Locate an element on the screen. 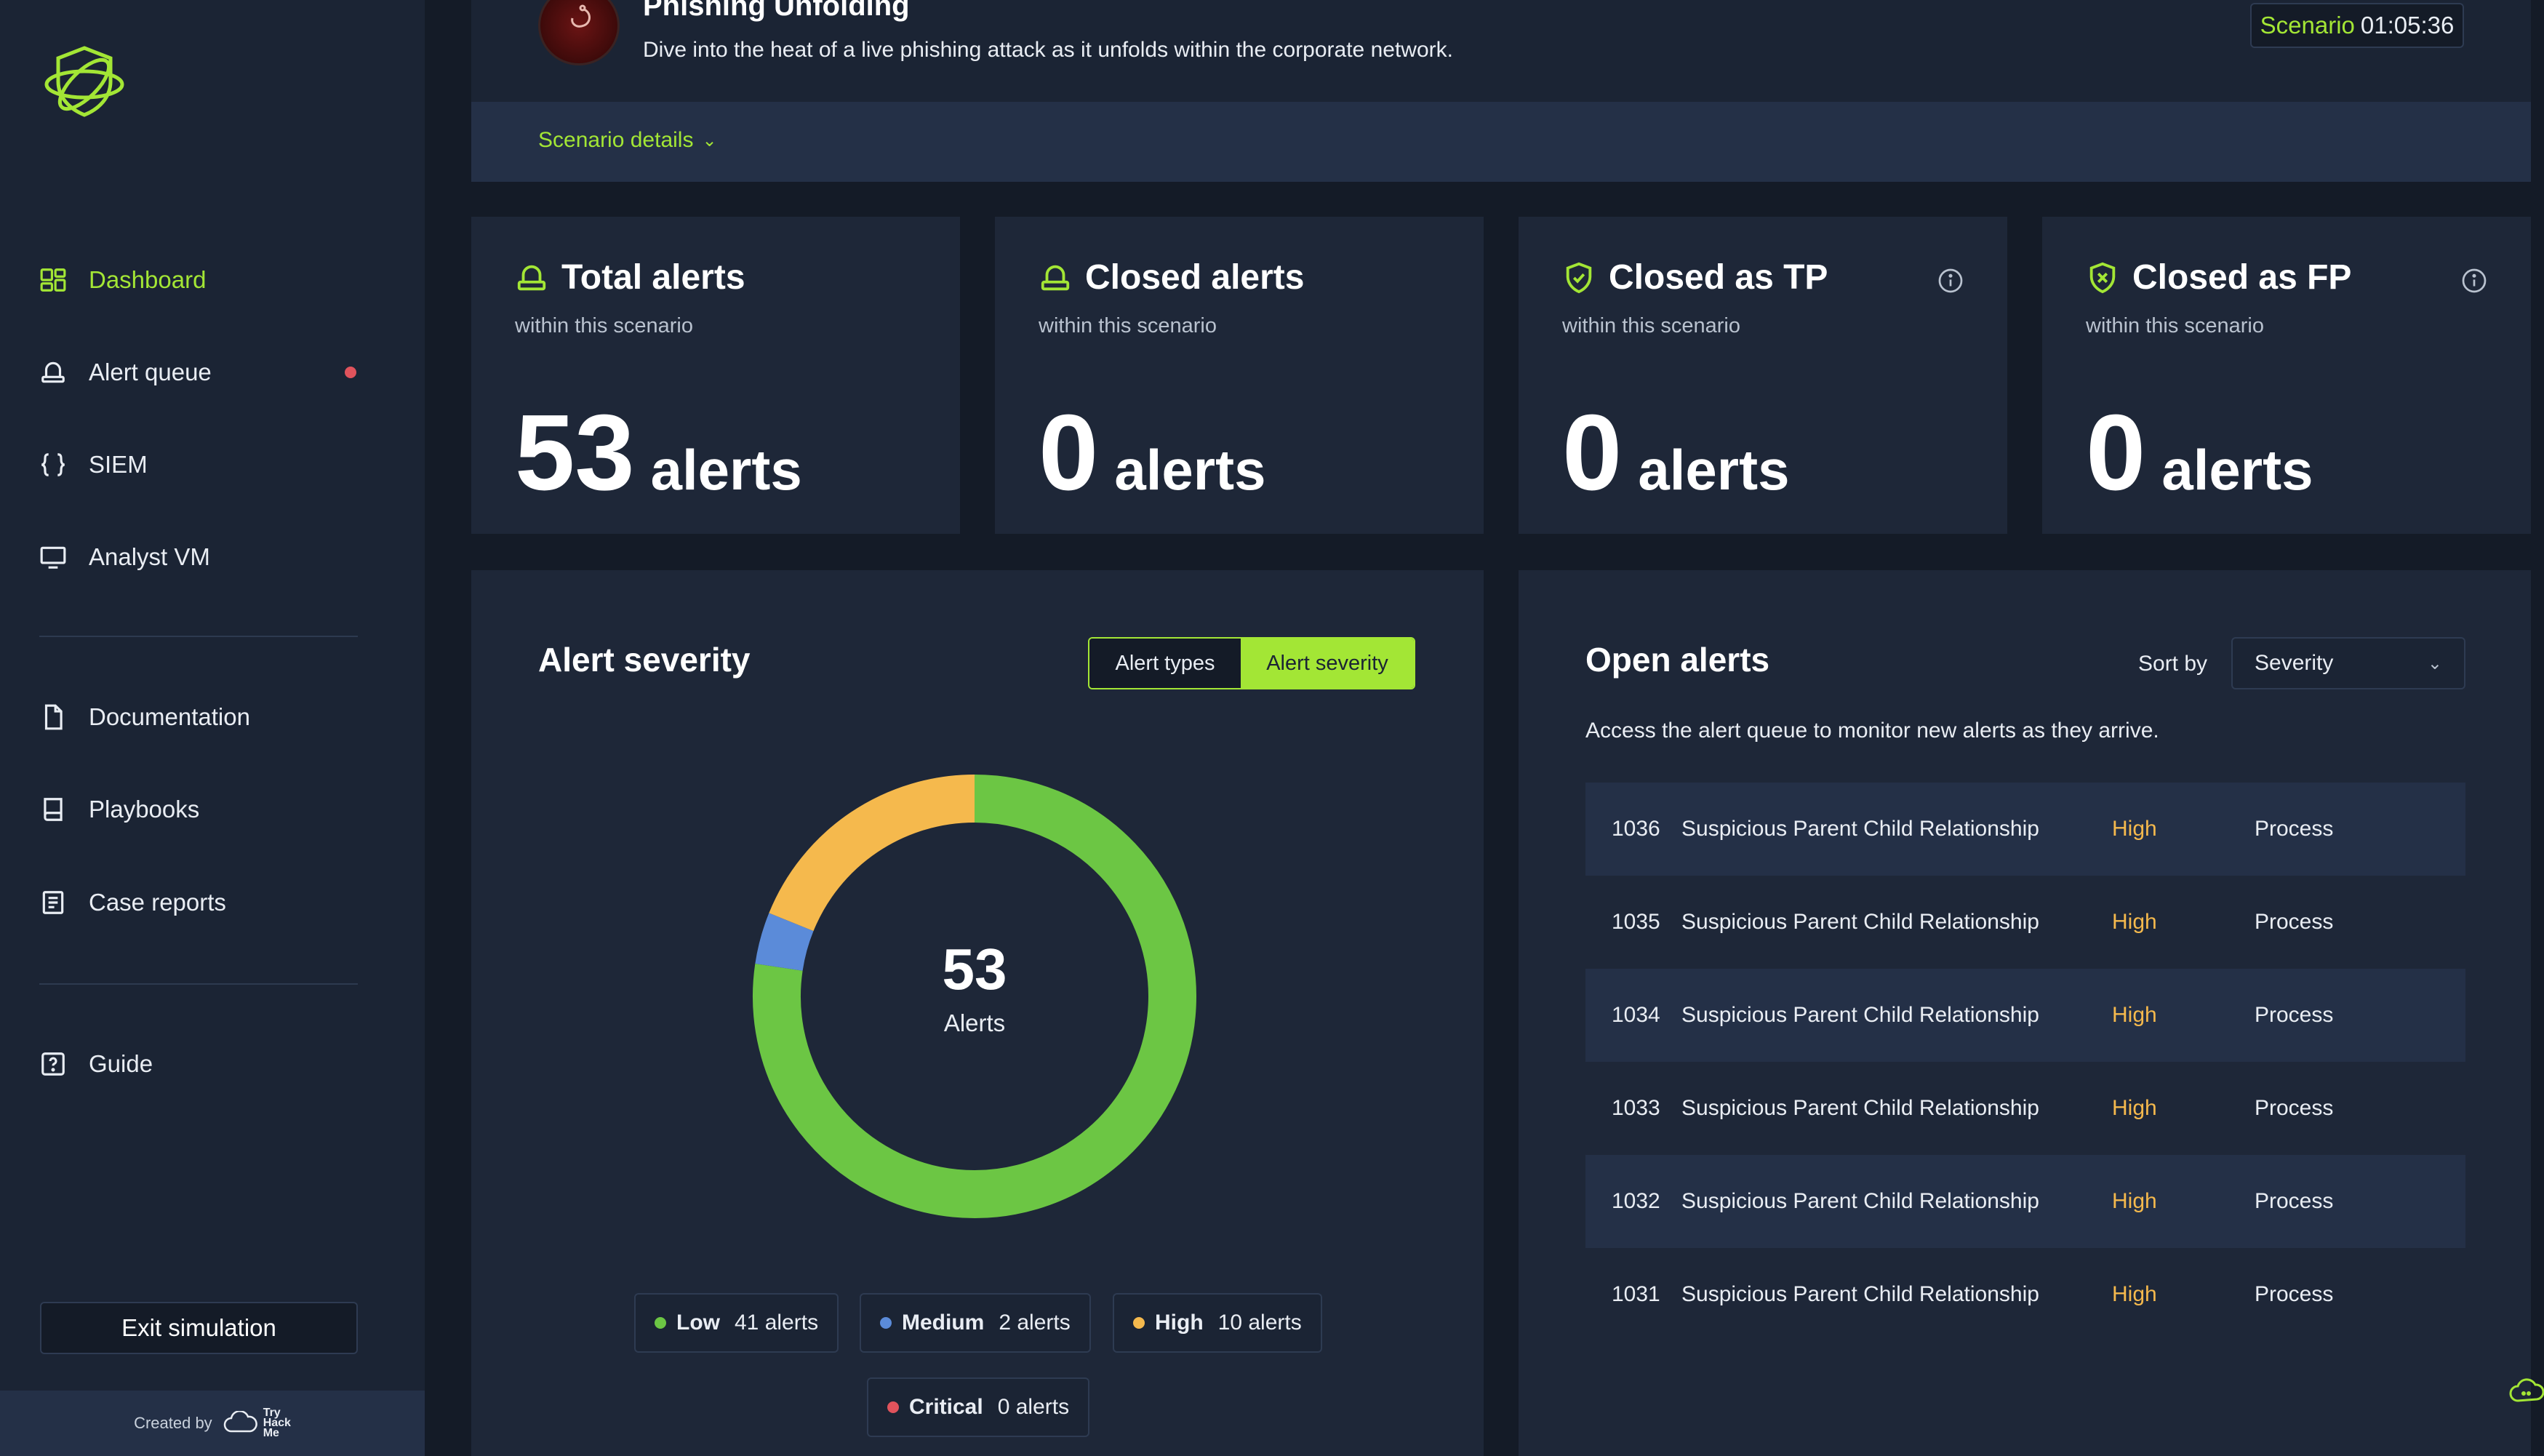  alert-queue-icon is located at coordinates (53, 372).